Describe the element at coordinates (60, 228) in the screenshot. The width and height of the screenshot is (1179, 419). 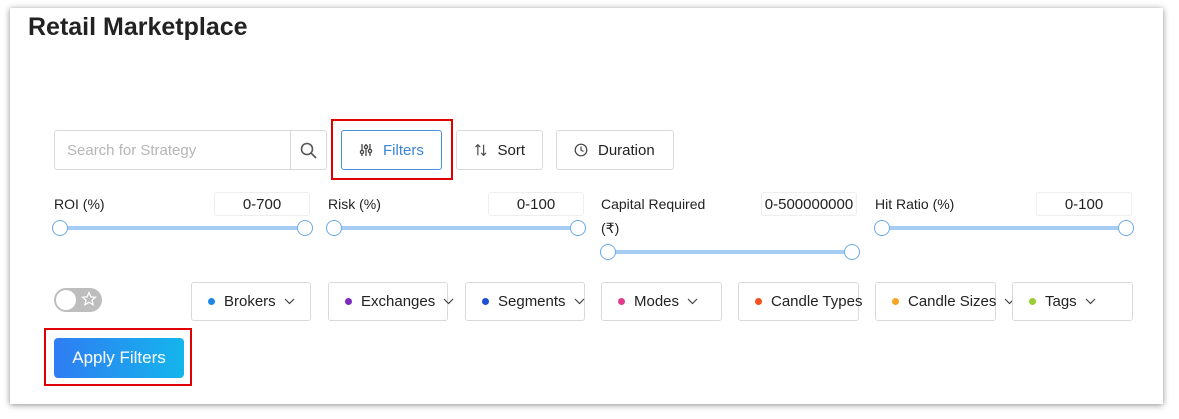
I see `roi-min-handle` at that location.